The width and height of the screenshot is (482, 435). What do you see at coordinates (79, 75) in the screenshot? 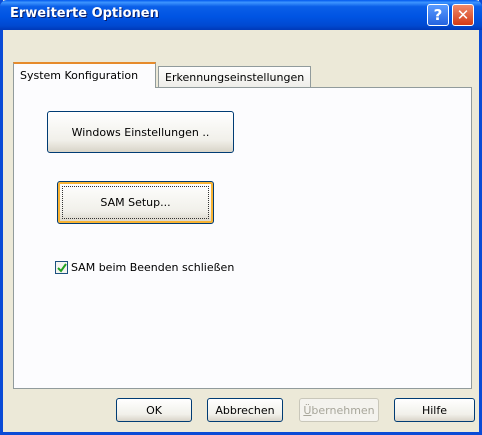
I see `tab-label: System Konfiguration` at bounding box center [79, 75].